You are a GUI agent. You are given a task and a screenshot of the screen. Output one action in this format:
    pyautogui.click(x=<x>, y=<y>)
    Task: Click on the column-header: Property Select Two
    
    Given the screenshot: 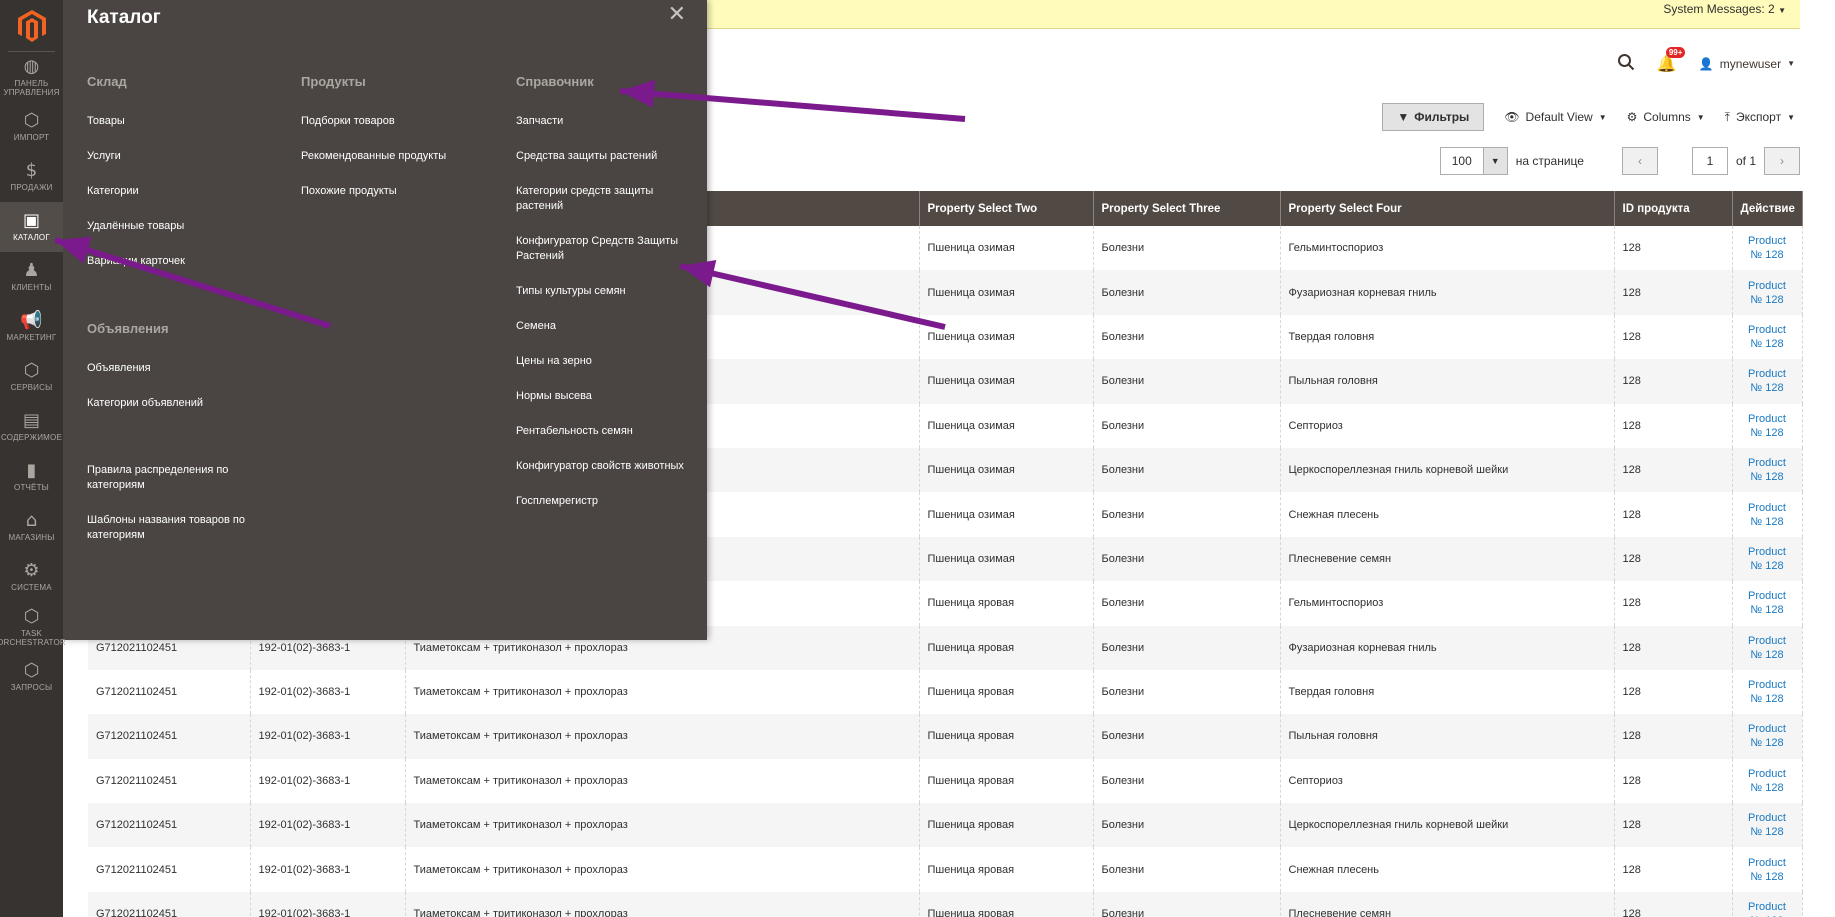 What is the action you would take?
    pyautogui.click(x=1006, y=208)
    